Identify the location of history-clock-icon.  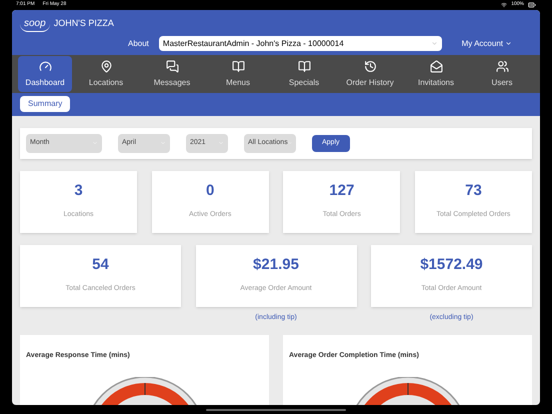
(370, 66).